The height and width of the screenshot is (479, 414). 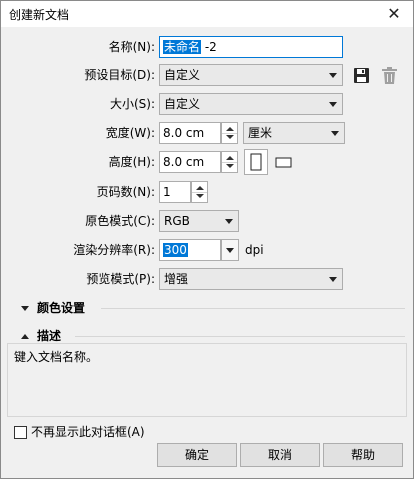 I want to click on preview-mode-value: 增强, so click(x=176, y=279).